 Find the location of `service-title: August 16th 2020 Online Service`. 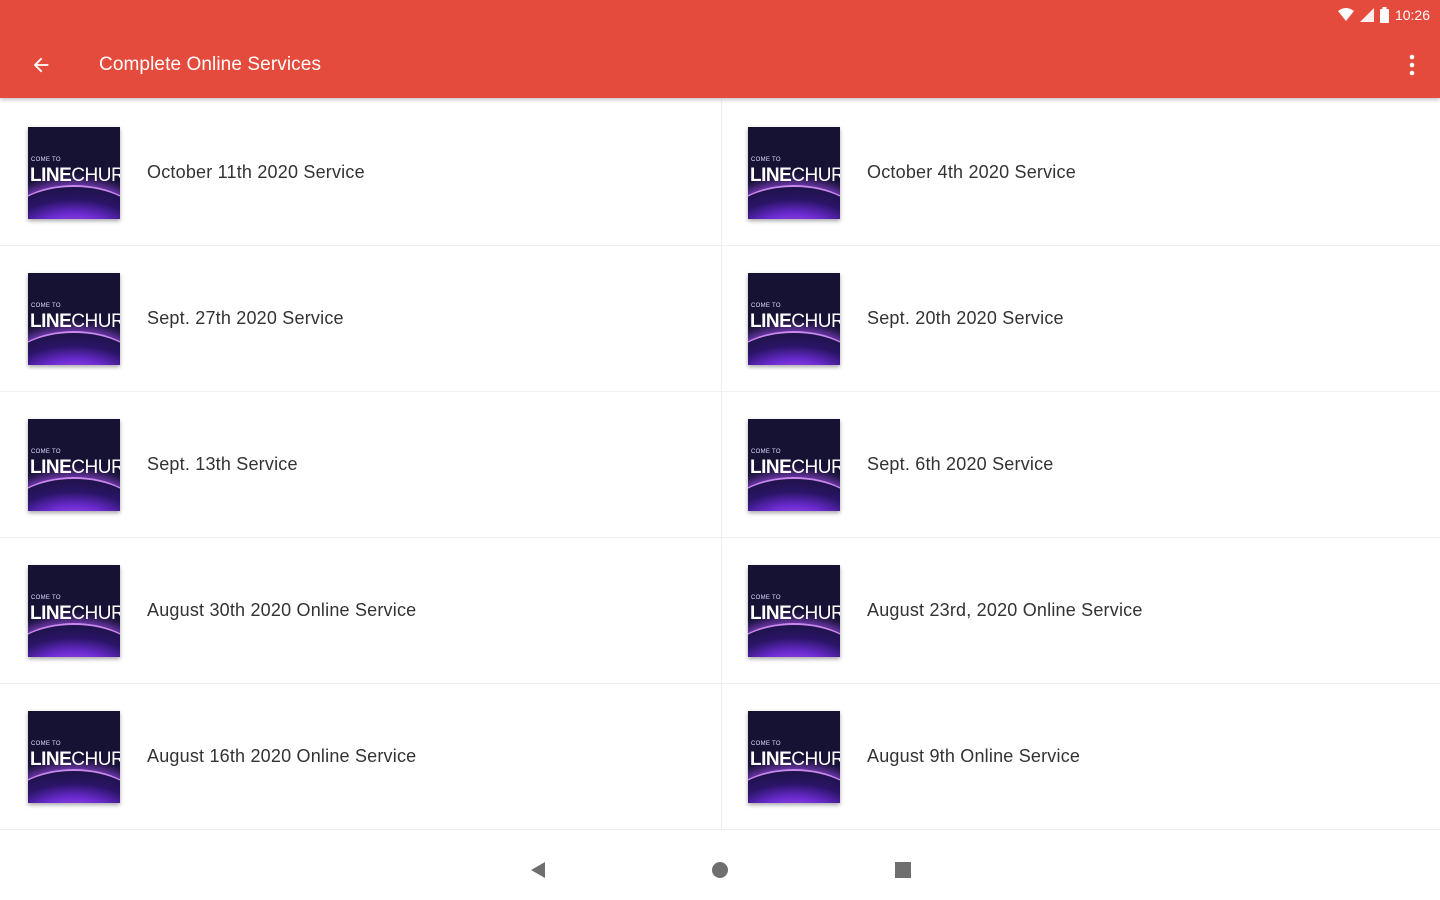

service-title: August 16th 2020 Online Service is located at coordinates (282, 756).